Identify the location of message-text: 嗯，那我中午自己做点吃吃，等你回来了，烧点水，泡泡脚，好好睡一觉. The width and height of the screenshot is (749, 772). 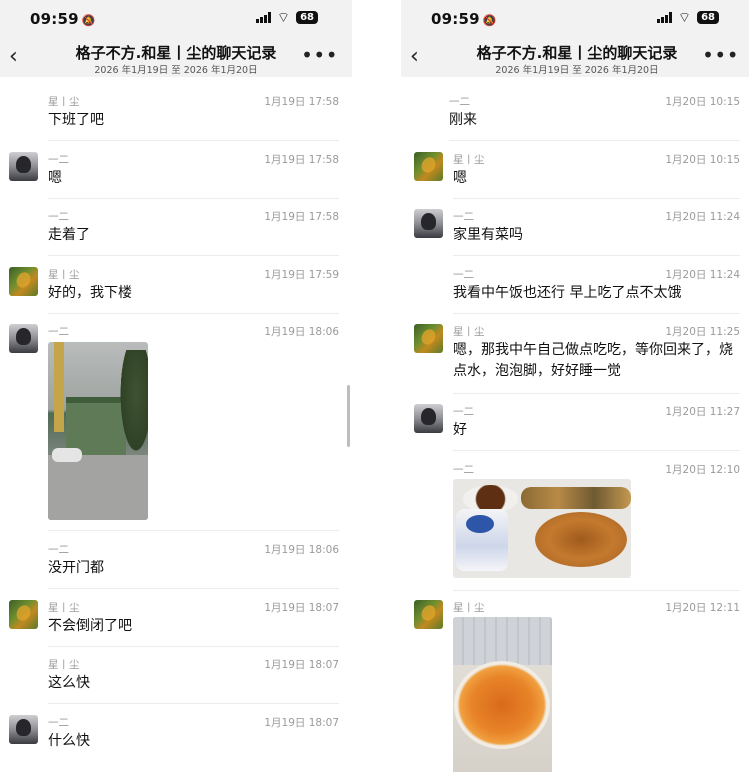
(593, 360).